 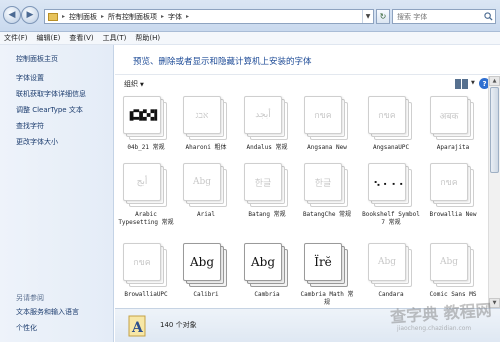 I want to click on svg-text: A, so click(x=137, y=328).